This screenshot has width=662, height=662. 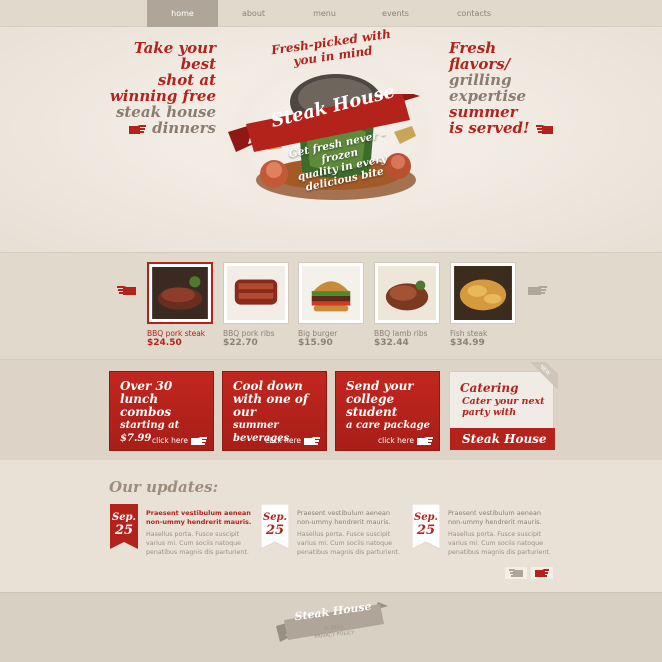 I want to click on product-item: BBQ pork steak $24.50, so click(x=180, y=305).